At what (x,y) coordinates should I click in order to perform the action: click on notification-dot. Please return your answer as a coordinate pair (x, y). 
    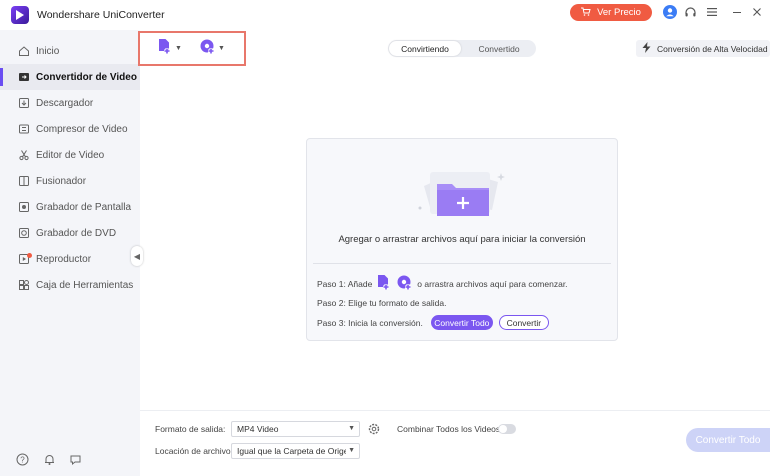
    Looking at the image, I should click on (29, 255).